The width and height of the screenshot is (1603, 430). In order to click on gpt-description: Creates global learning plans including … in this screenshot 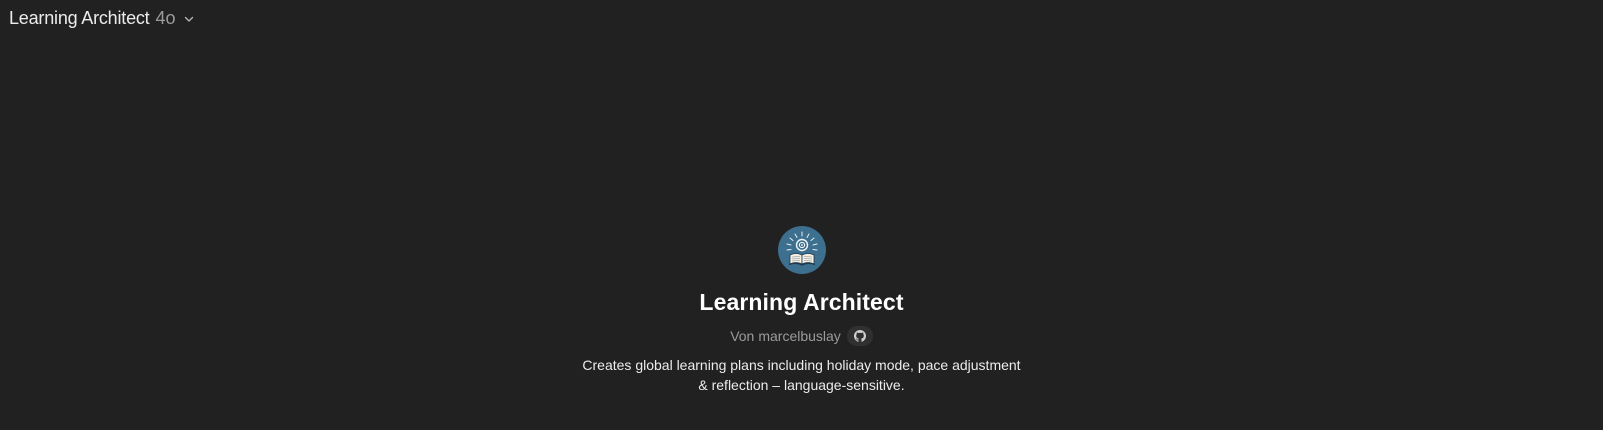, I will do `click(802, 375)`.